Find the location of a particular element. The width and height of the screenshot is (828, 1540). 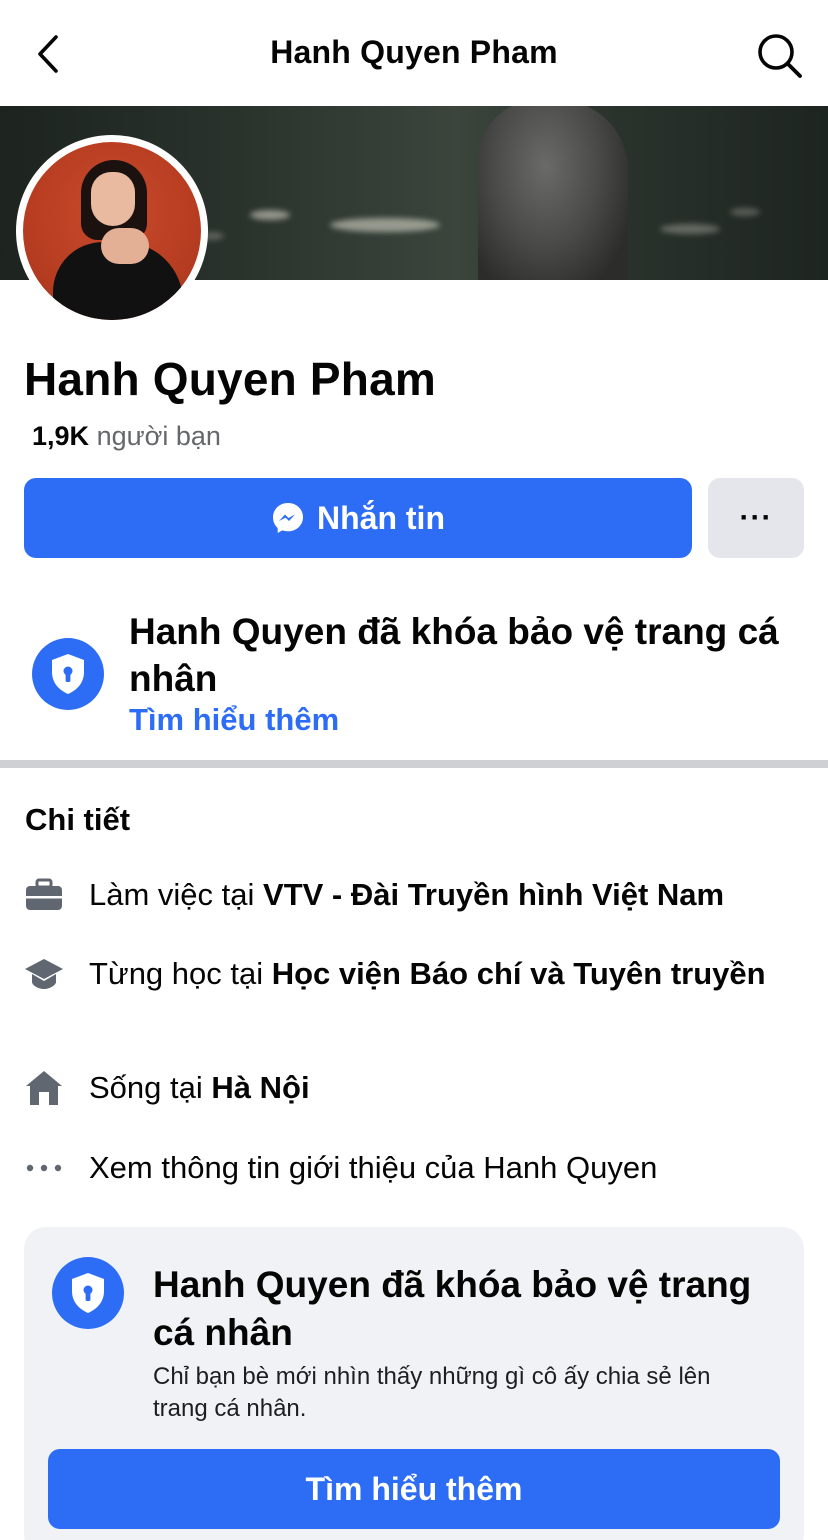

detail-location: Sống tại Hà Nội is located at coordinates (414, 1088).